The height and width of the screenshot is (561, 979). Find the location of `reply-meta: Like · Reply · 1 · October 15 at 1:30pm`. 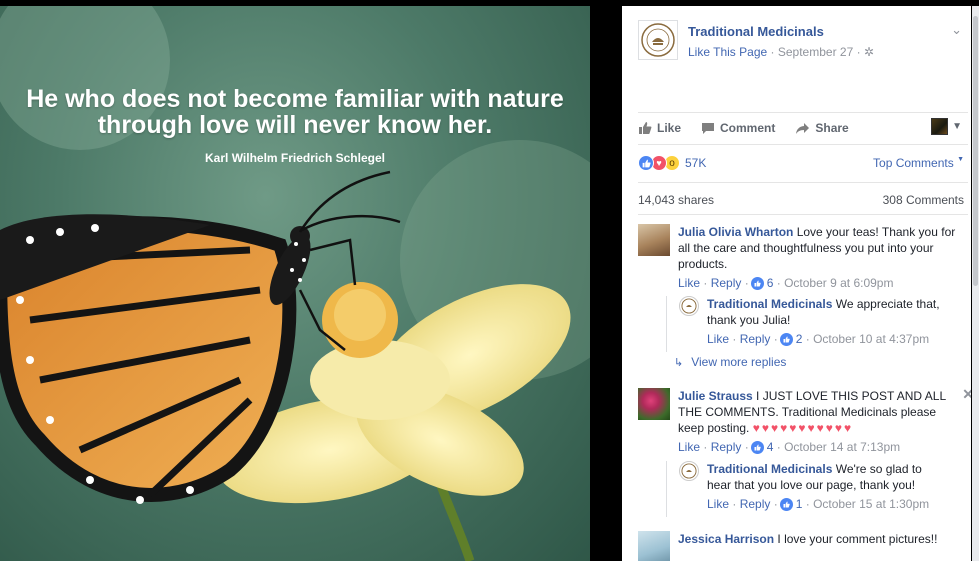

reply-meta: Like · Reply · 1 · October 15 at 1:30pm is located at coordinates (818, 504).